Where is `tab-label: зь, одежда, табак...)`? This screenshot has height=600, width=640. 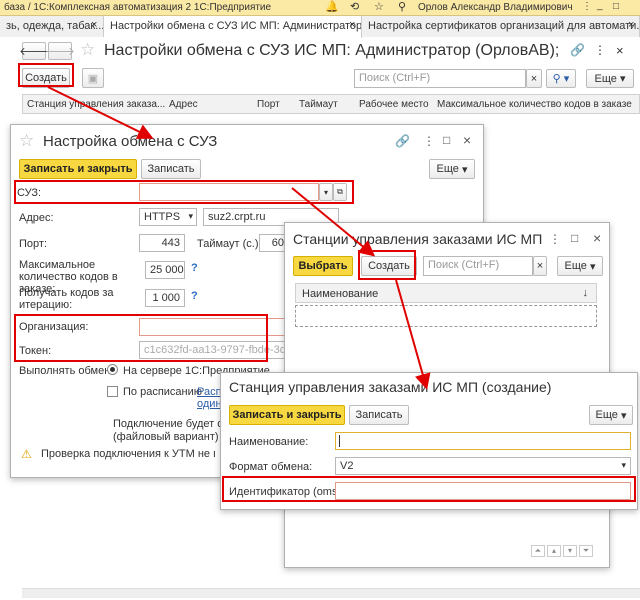
tab-label: зь, одежда, табак...) is located at coordinates (55, 26).